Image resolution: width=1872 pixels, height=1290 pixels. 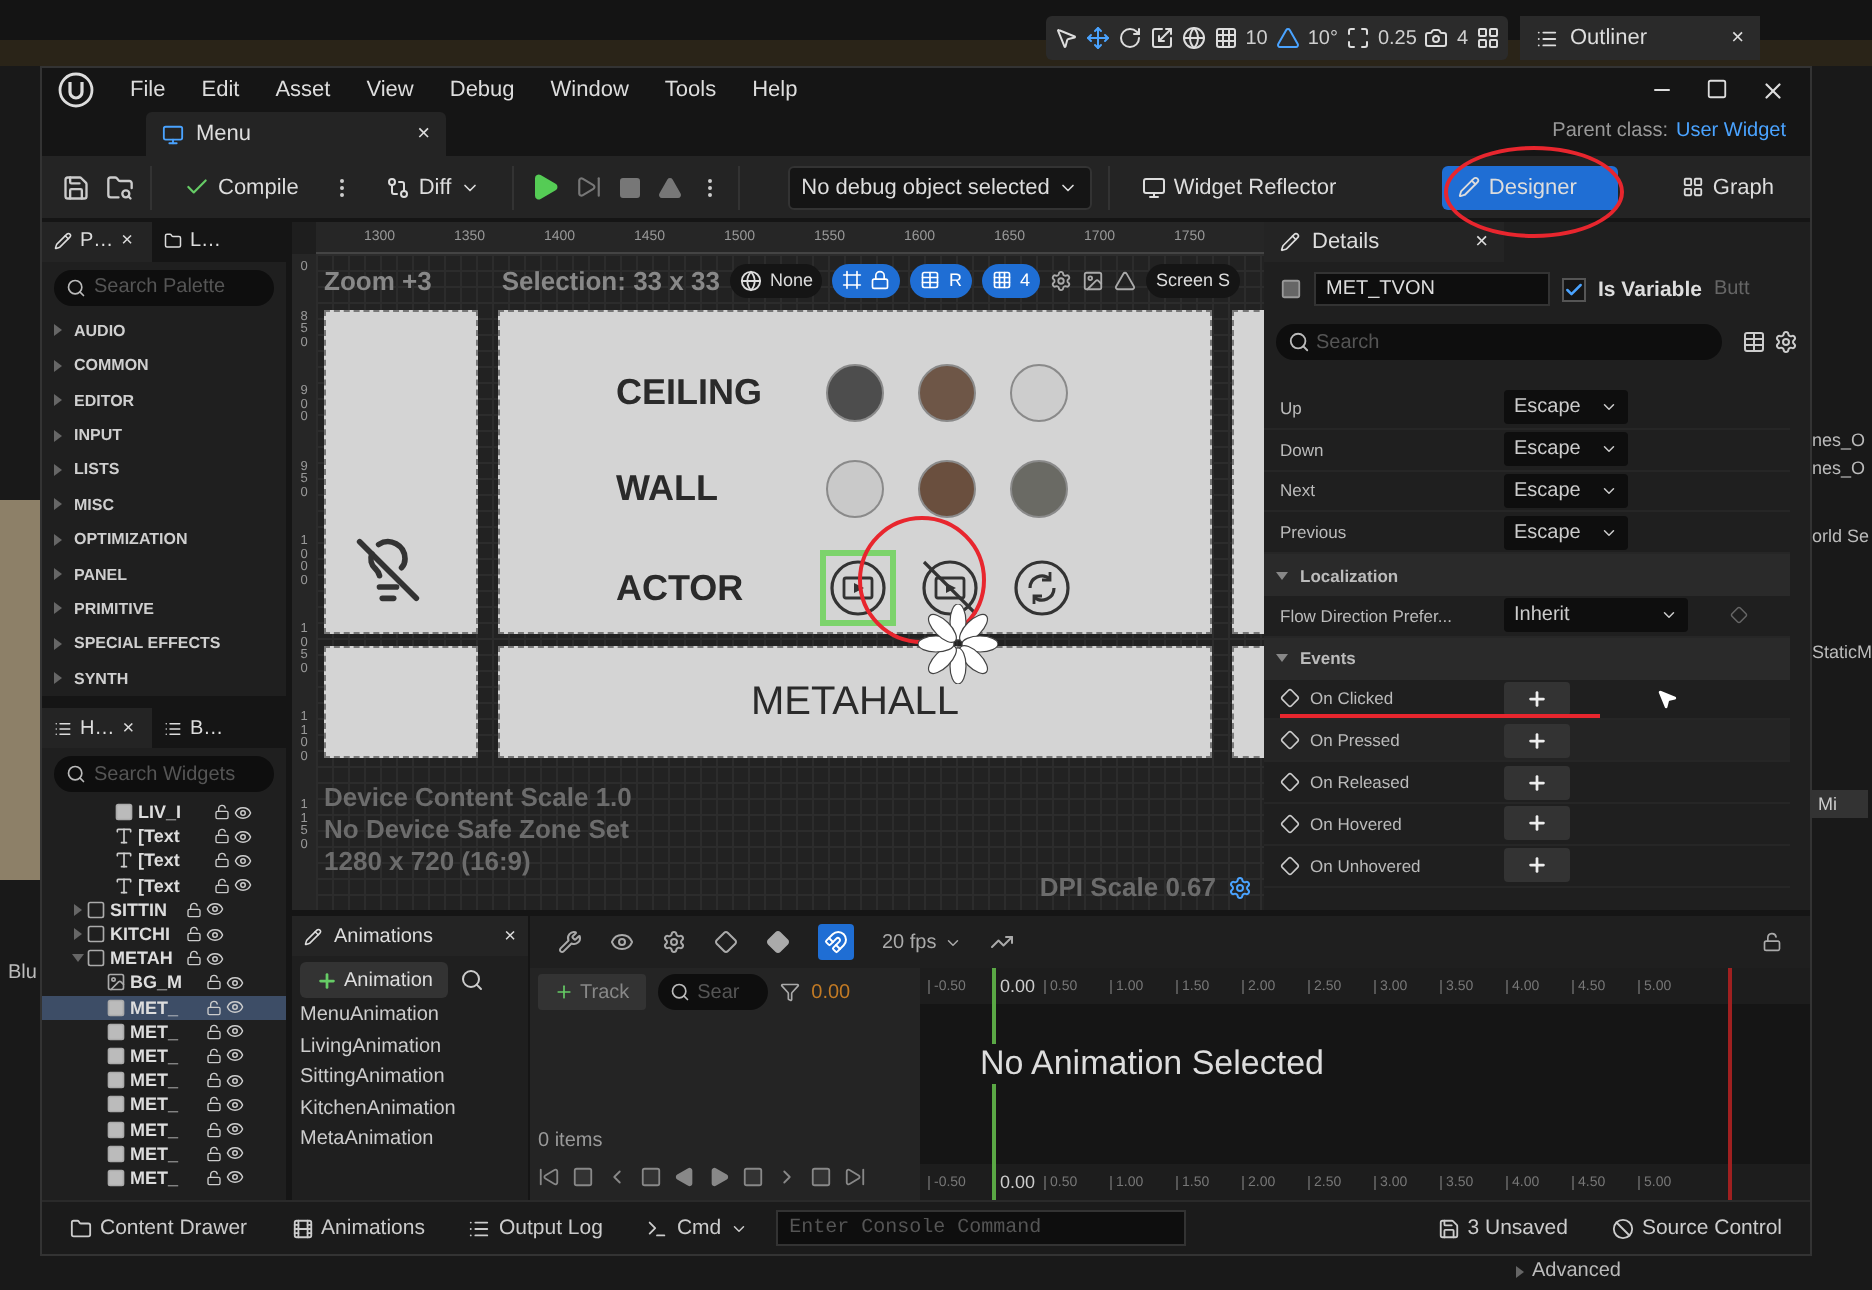 What do you see at coordinates (775, 90) in the screenshot?
I see `menu-item: Help` at bounding box center [775, 90].